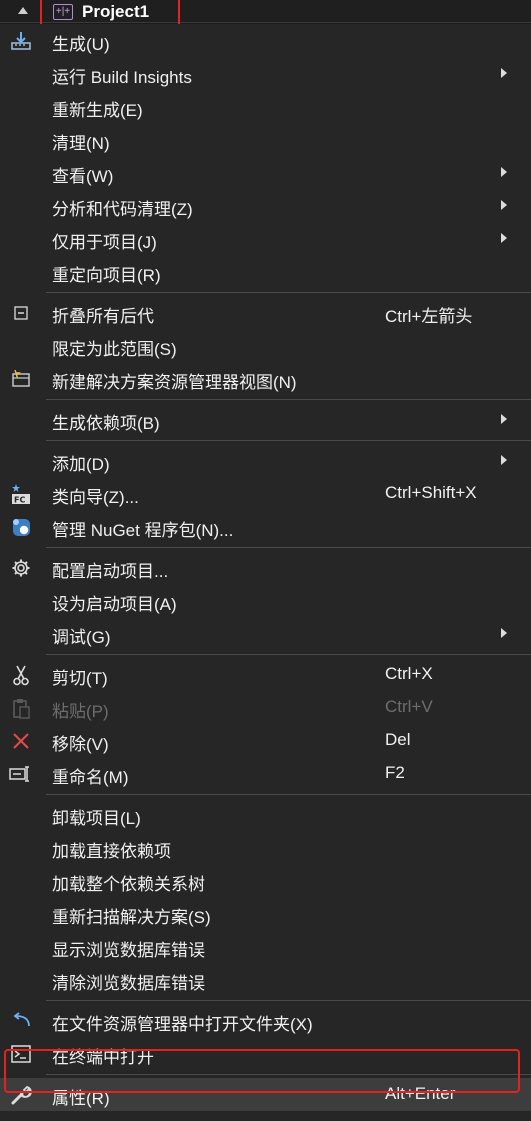 The width and height of the screenshot is (531, 1121). Describe the element at coordinates (265, 600) in the screenshot. I see `menu-item-set-startup: 设为启动项目(A)` at that location.